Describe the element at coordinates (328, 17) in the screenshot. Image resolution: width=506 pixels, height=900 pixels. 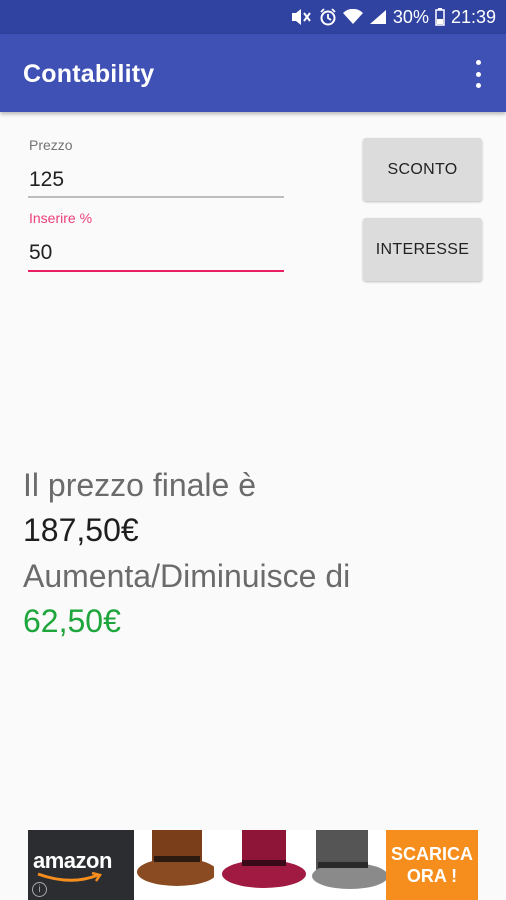
I see `alarm-icon` at that location.